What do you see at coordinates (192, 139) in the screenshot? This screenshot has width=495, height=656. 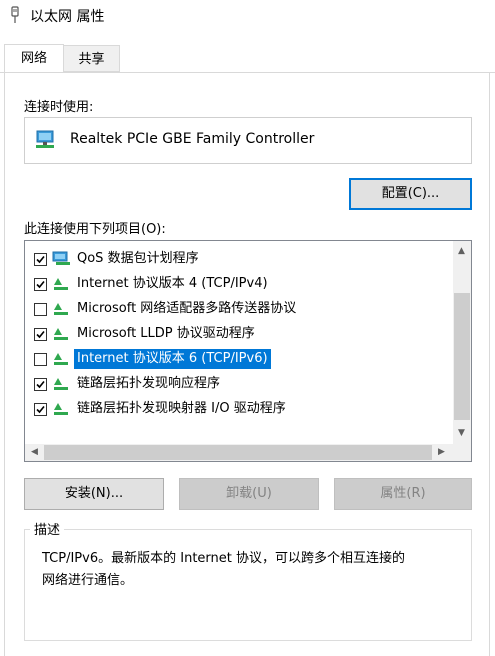 I see `adapter-name: Realtek PCIe GBE Family Controller` at bounding box center [192, 139].